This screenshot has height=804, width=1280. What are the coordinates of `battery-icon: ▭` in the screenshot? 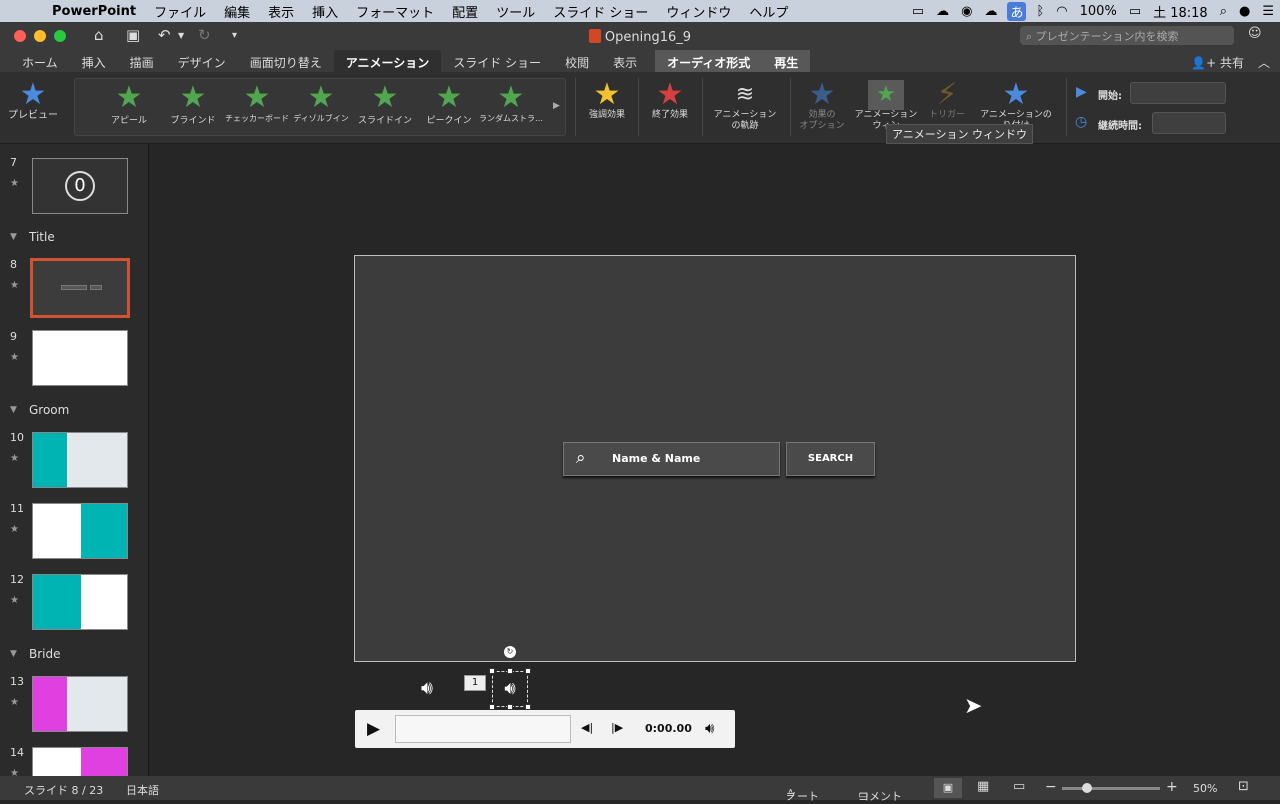 It's located at (1135, 11).